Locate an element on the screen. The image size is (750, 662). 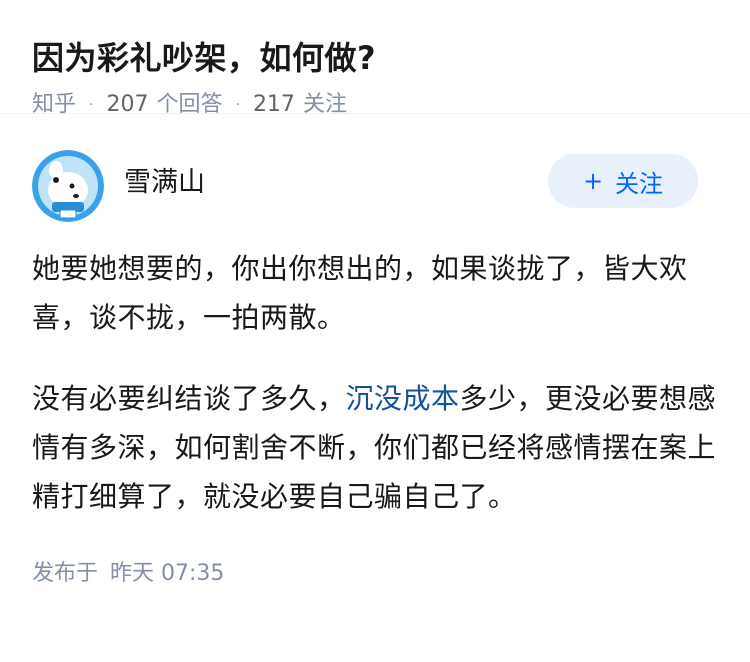
avatar is located at coordinates (68, 186).